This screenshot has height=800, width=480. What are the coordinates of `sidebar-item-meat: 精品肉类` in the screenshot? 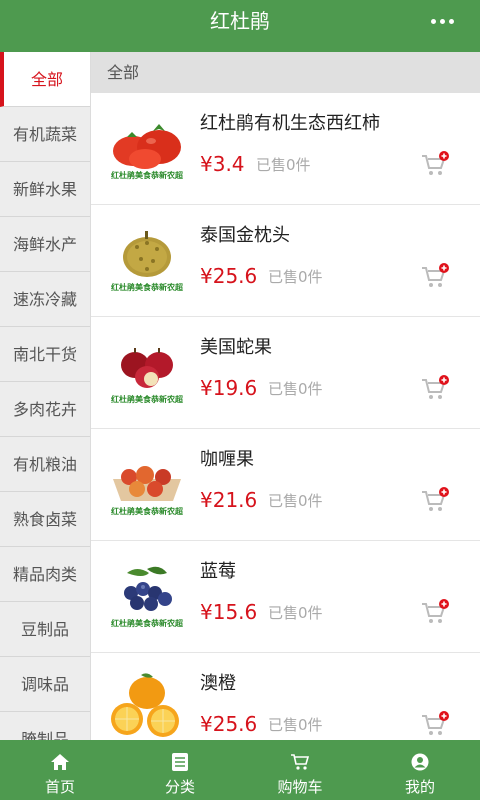 It's located at (45, 574).